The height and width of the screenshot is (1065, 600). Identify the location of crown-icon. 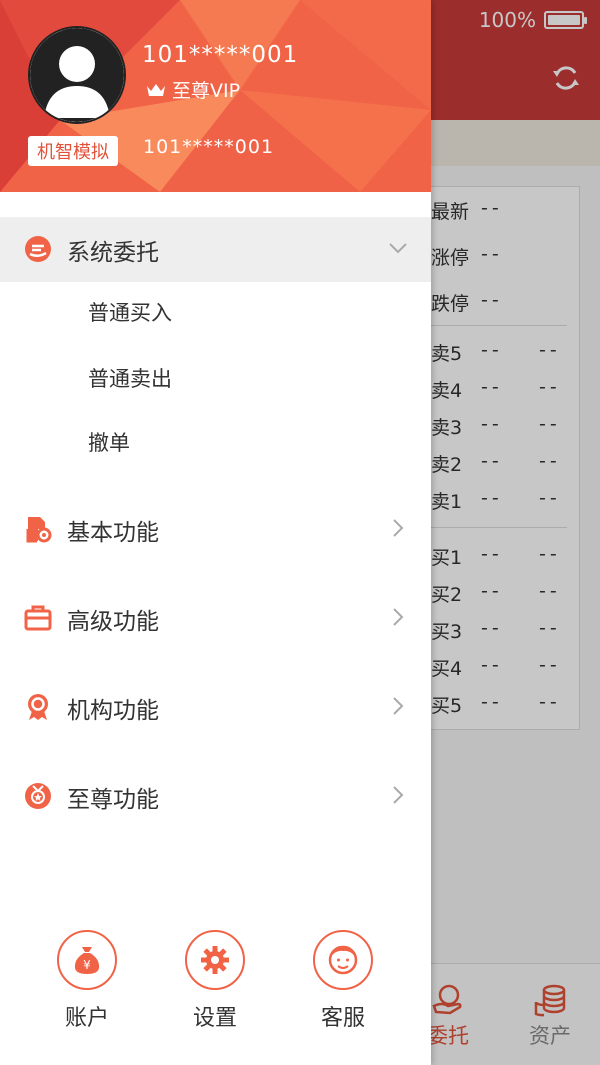
(156, 89).